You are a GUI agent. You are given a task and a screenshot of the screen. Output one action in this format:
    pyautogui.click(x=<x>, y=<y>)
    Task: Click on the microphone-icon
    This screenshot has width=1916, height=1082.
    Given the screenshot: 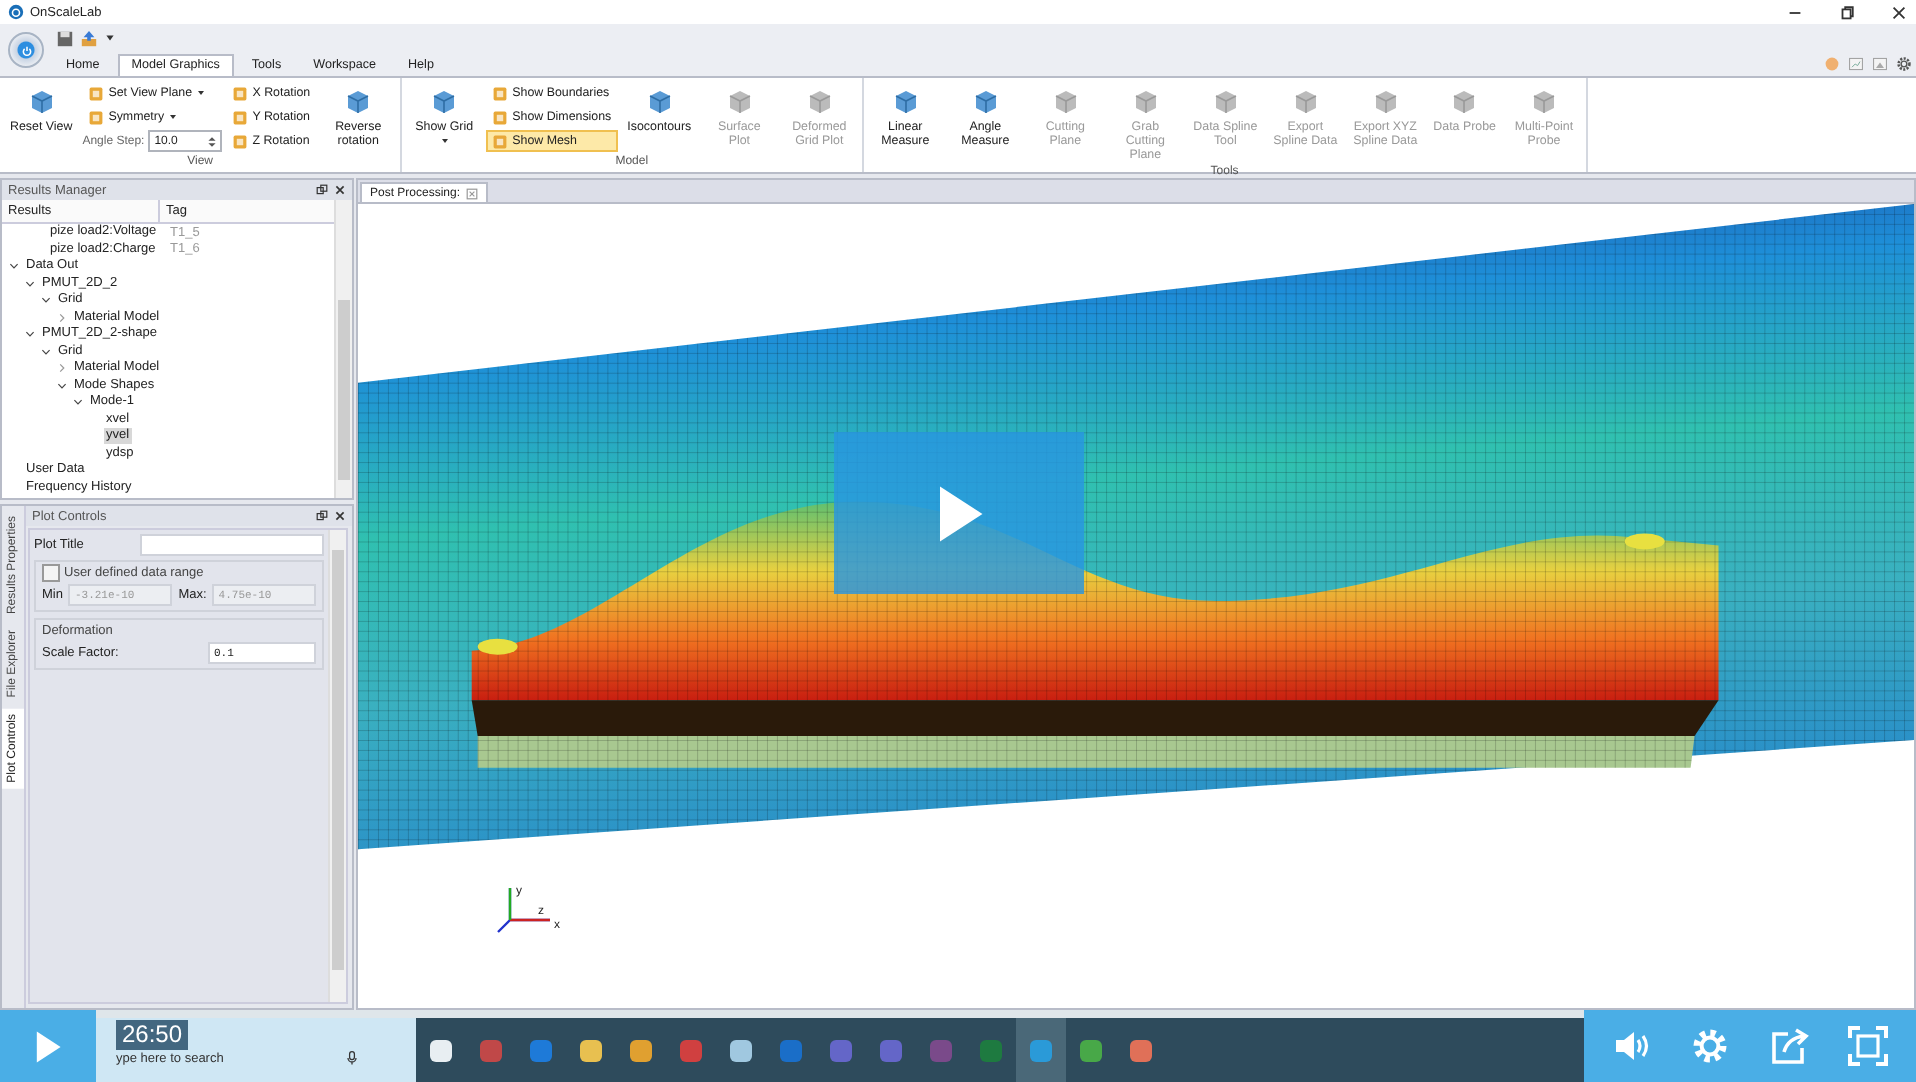 What is the action you would take?
    pyautogui.click(x=351, y=1058)
    